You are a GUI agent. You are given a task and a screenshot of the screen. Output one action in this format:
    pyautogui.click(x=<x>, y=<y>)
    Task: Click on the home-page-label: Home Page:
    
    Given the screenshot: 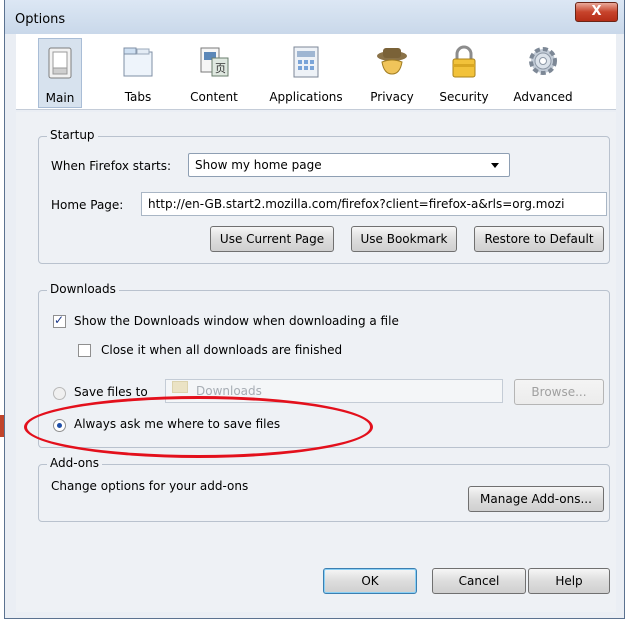 What is the action you would take?
    pyautogui.click(x=87, y=205)
    